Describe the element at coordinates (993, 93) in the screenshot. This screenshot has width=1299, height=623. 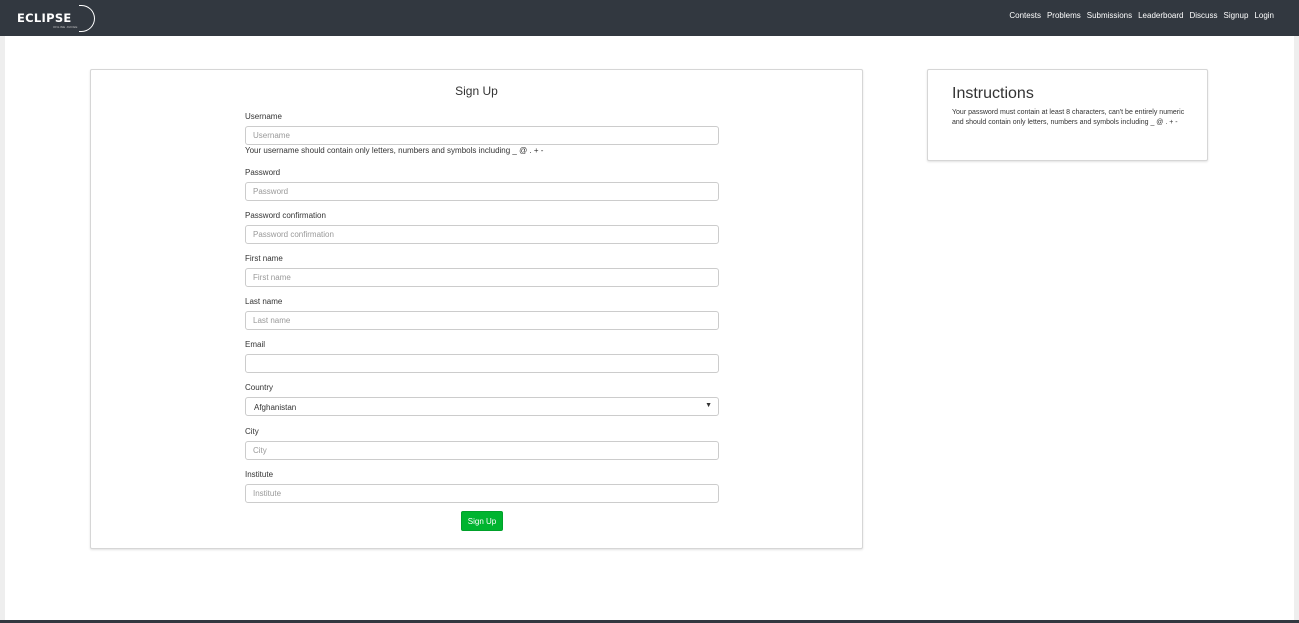
I see `instructions-title: Instructions` at that location.